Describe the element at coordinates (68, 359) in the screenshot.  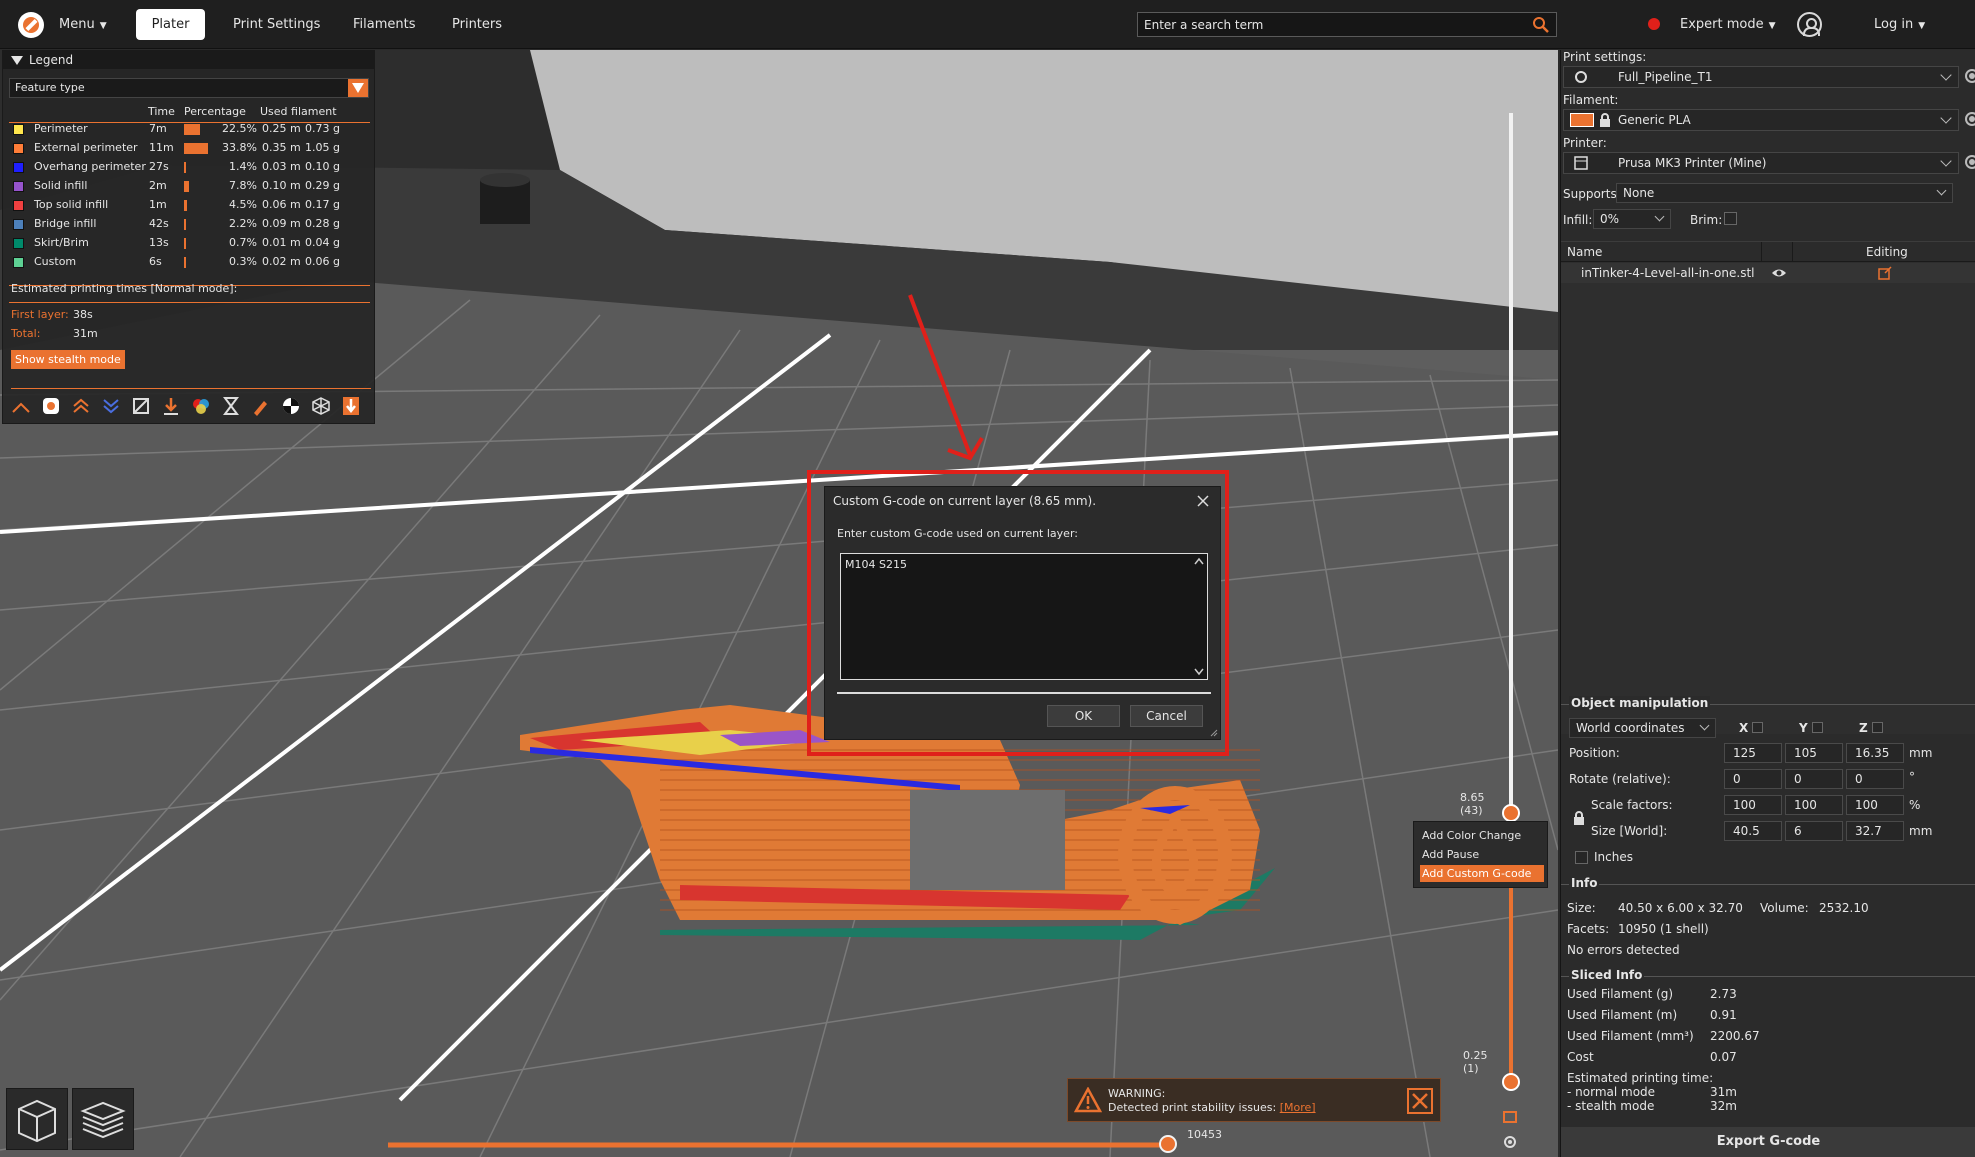
I see `show-stealth-mode-button: Show stealth mode` at that location.